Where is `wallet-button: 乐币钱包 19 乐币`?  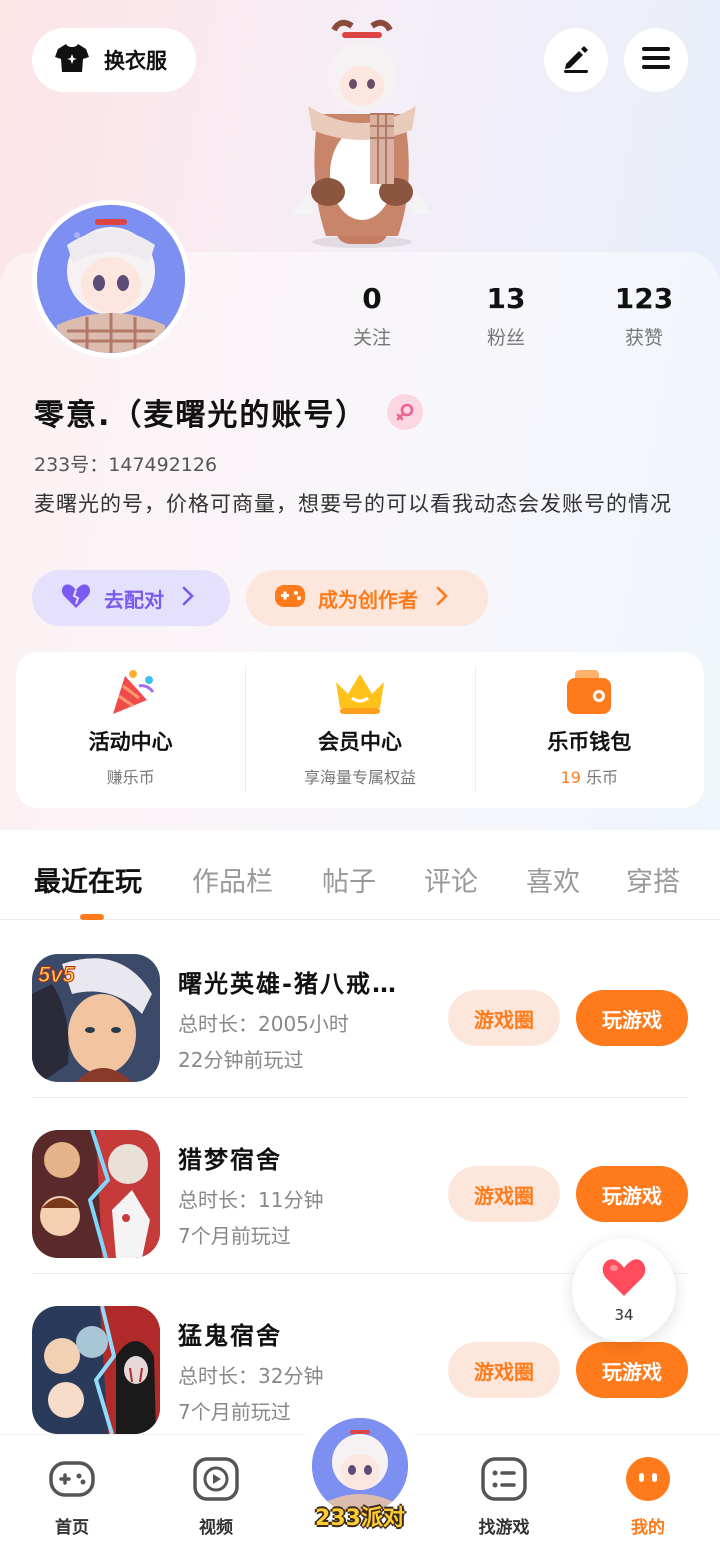
wallet-button: 乐币钱包 19 乐币 is located at coordinates (589, 730).